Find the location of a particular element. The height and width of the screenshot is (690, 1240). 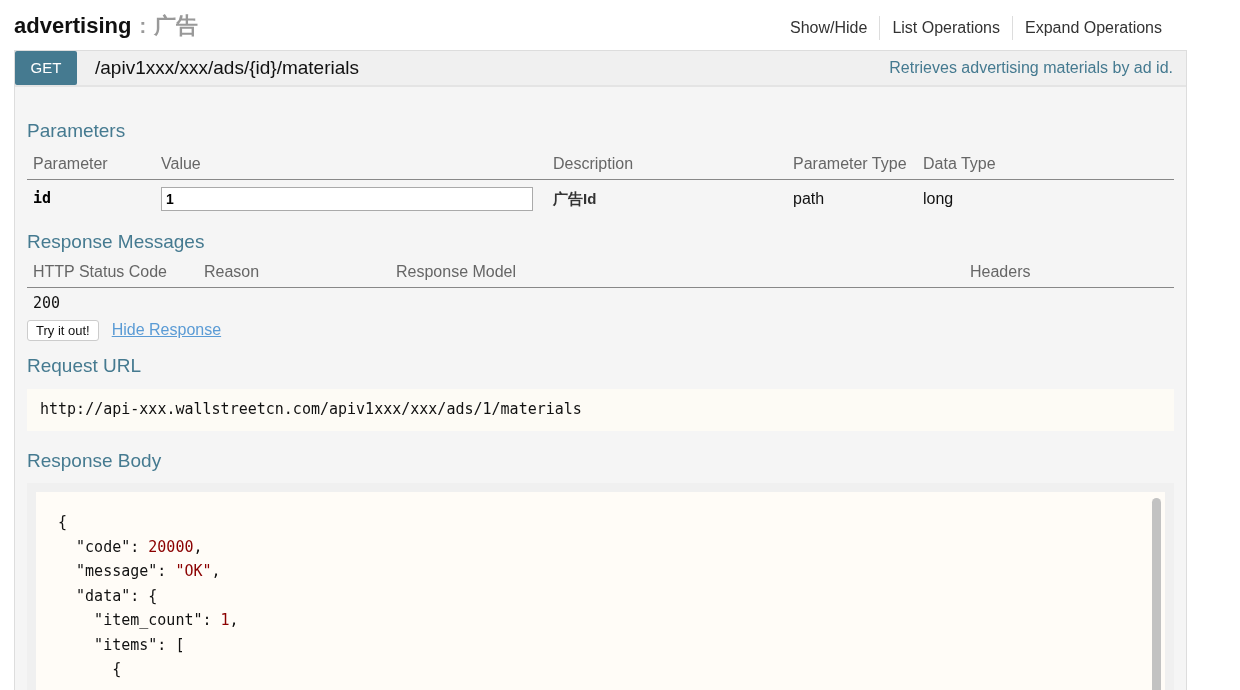

column-header: Reason is located at coordinates (232, 271).